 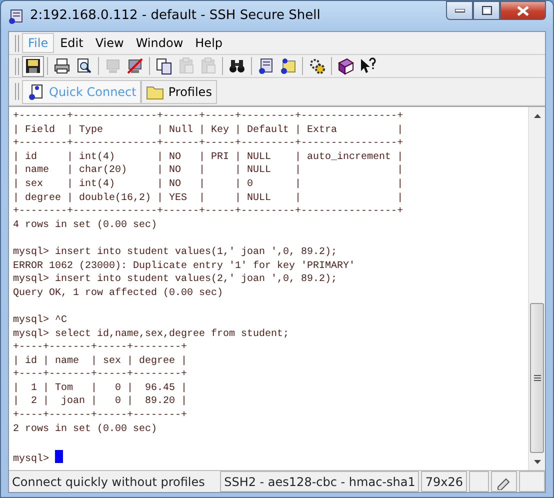 What do you see at coordinates (175, 16) in the screenshot?
I see `window-title: 2:192.168.0.112 - default - SSH Secure Shell` at bounding box center [175, 16].